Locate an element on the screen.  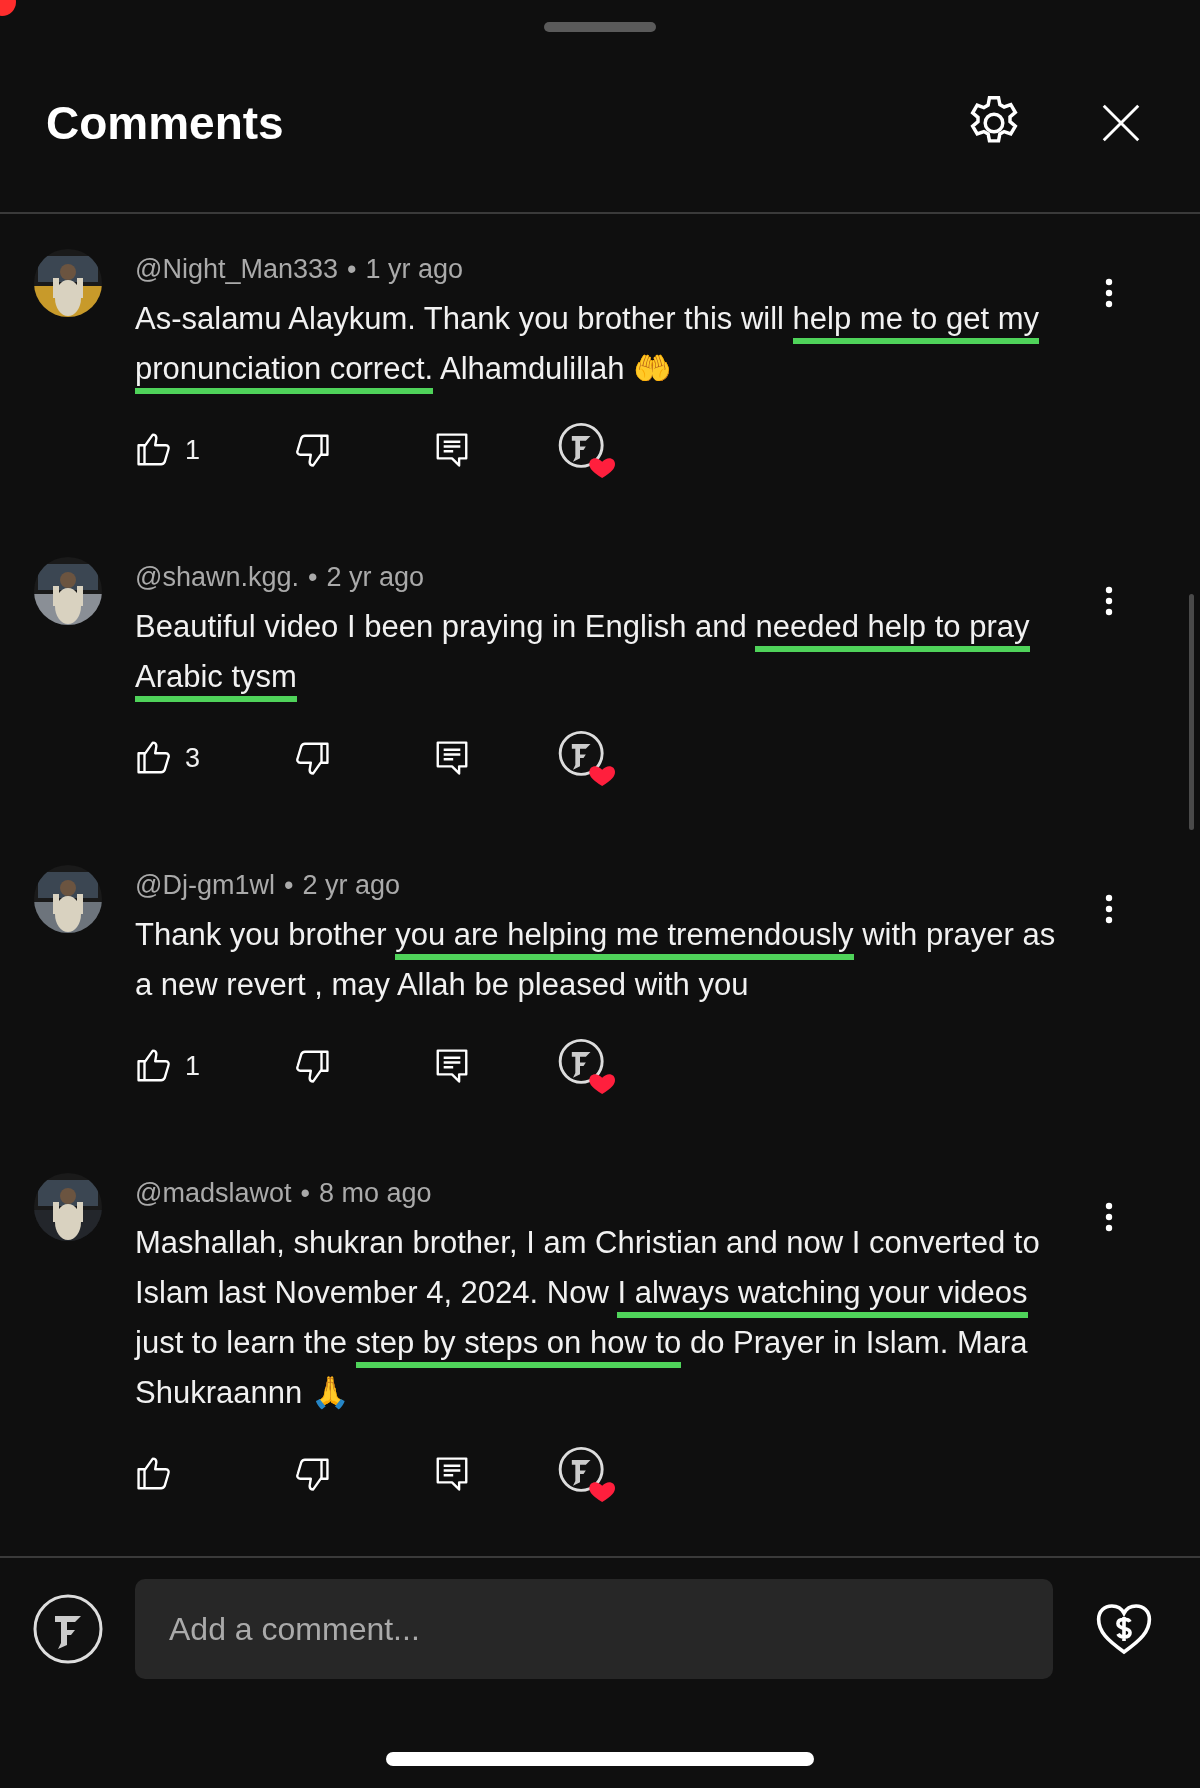
comment-author: @shawn.kgg. is located at coordinates (217, 577).